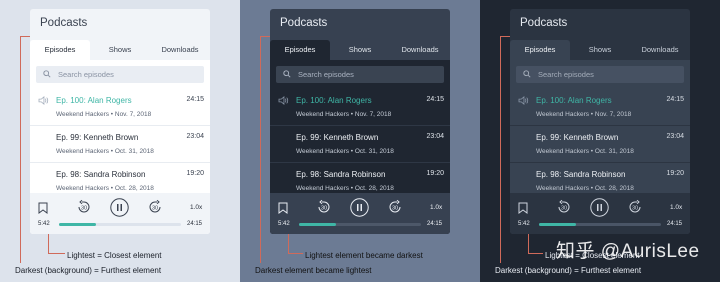 The width and height of the screenshot is (720, 282). Describe the element at coordinates (114, 255) in the screenshot. I see `annotation-closest: Lightest = Closest element` at that location.